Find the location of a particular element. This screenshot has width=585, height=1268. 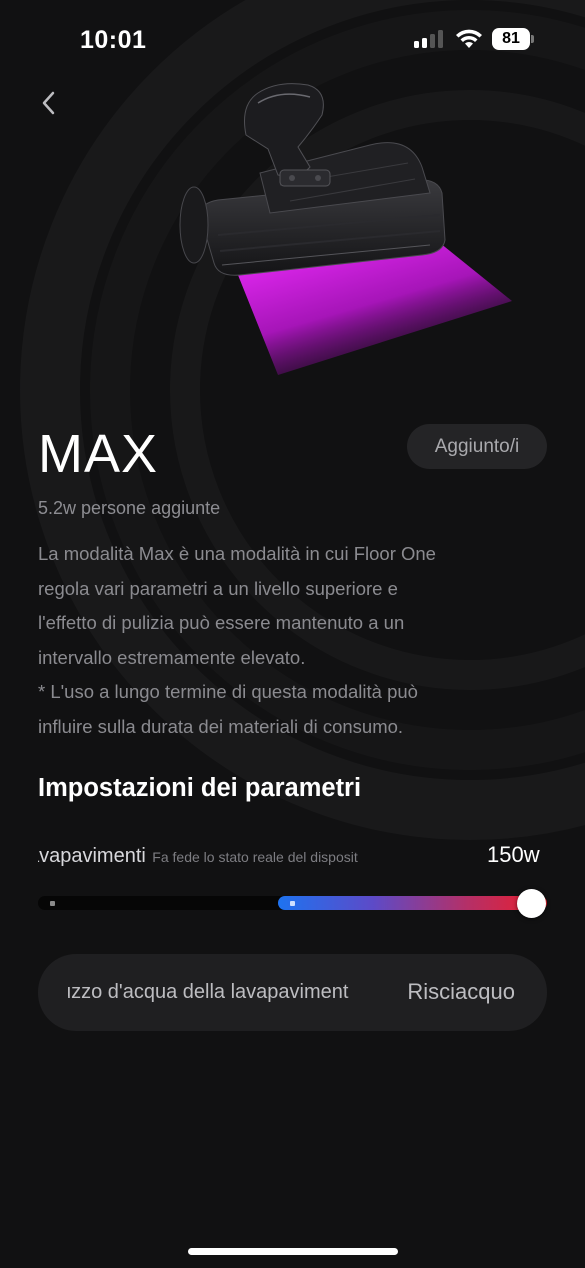

home-indicator is located at coordinates (293, 1251).